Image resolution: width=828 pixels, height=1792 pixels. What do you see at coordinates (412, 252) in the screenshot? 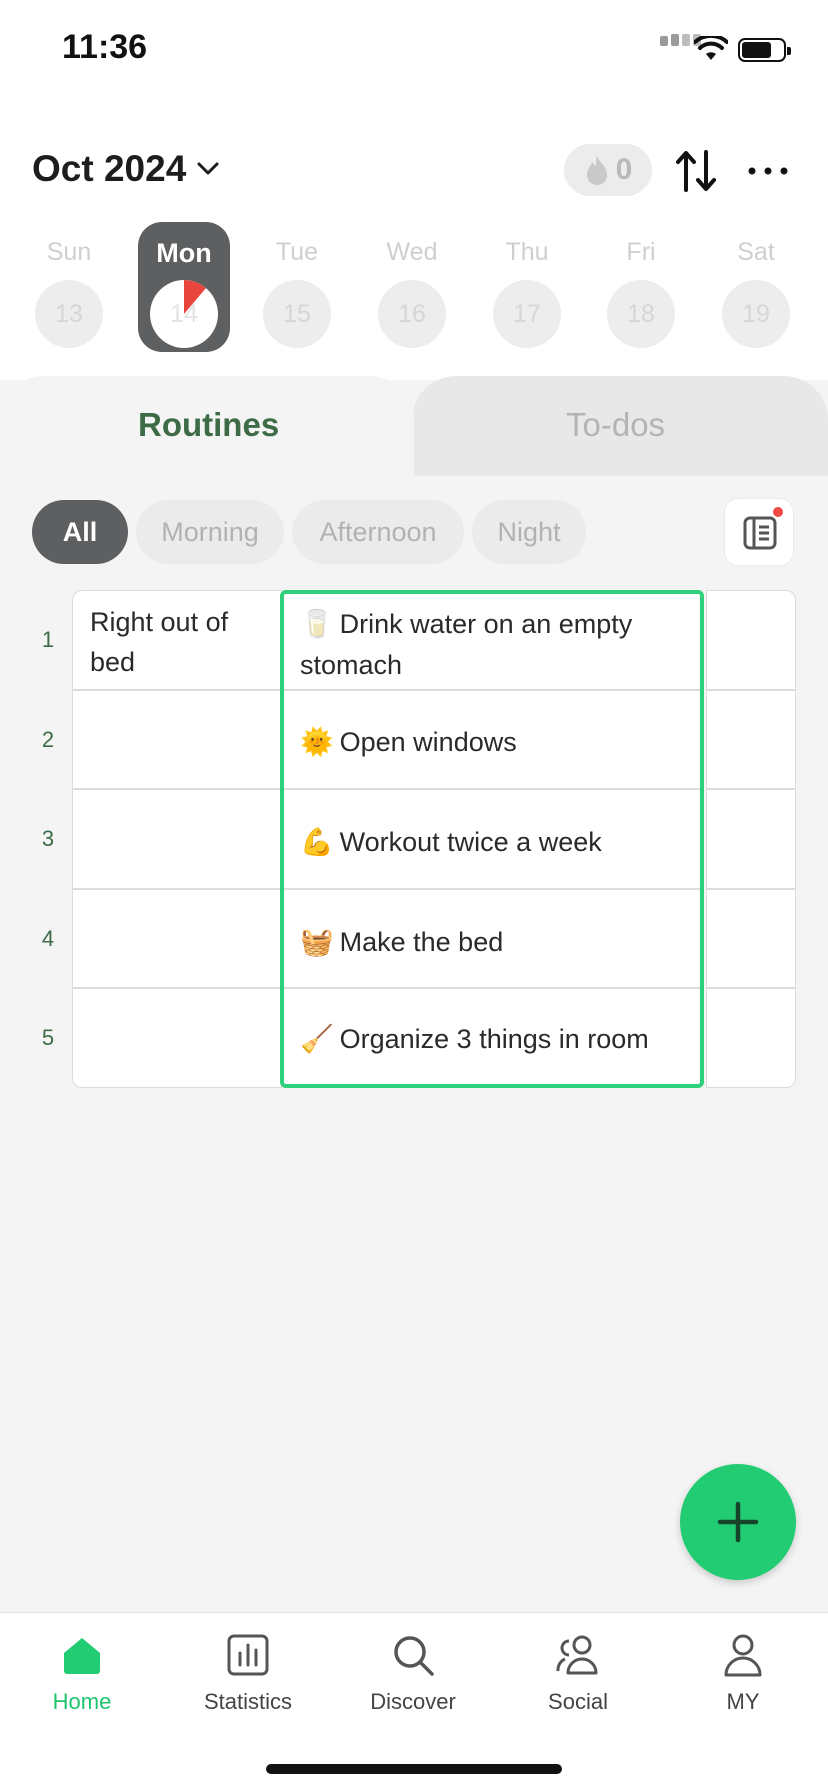
I see `day-name: Wed` at bounding box center [412, 252].